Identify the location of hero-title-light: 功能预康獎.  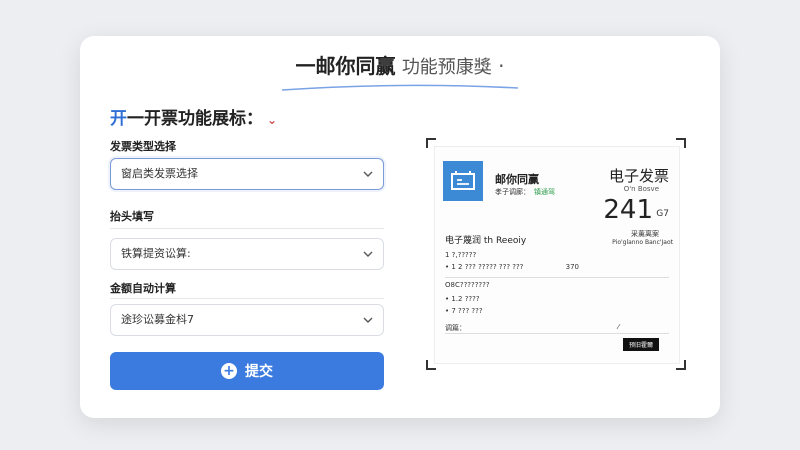
(446, 67).